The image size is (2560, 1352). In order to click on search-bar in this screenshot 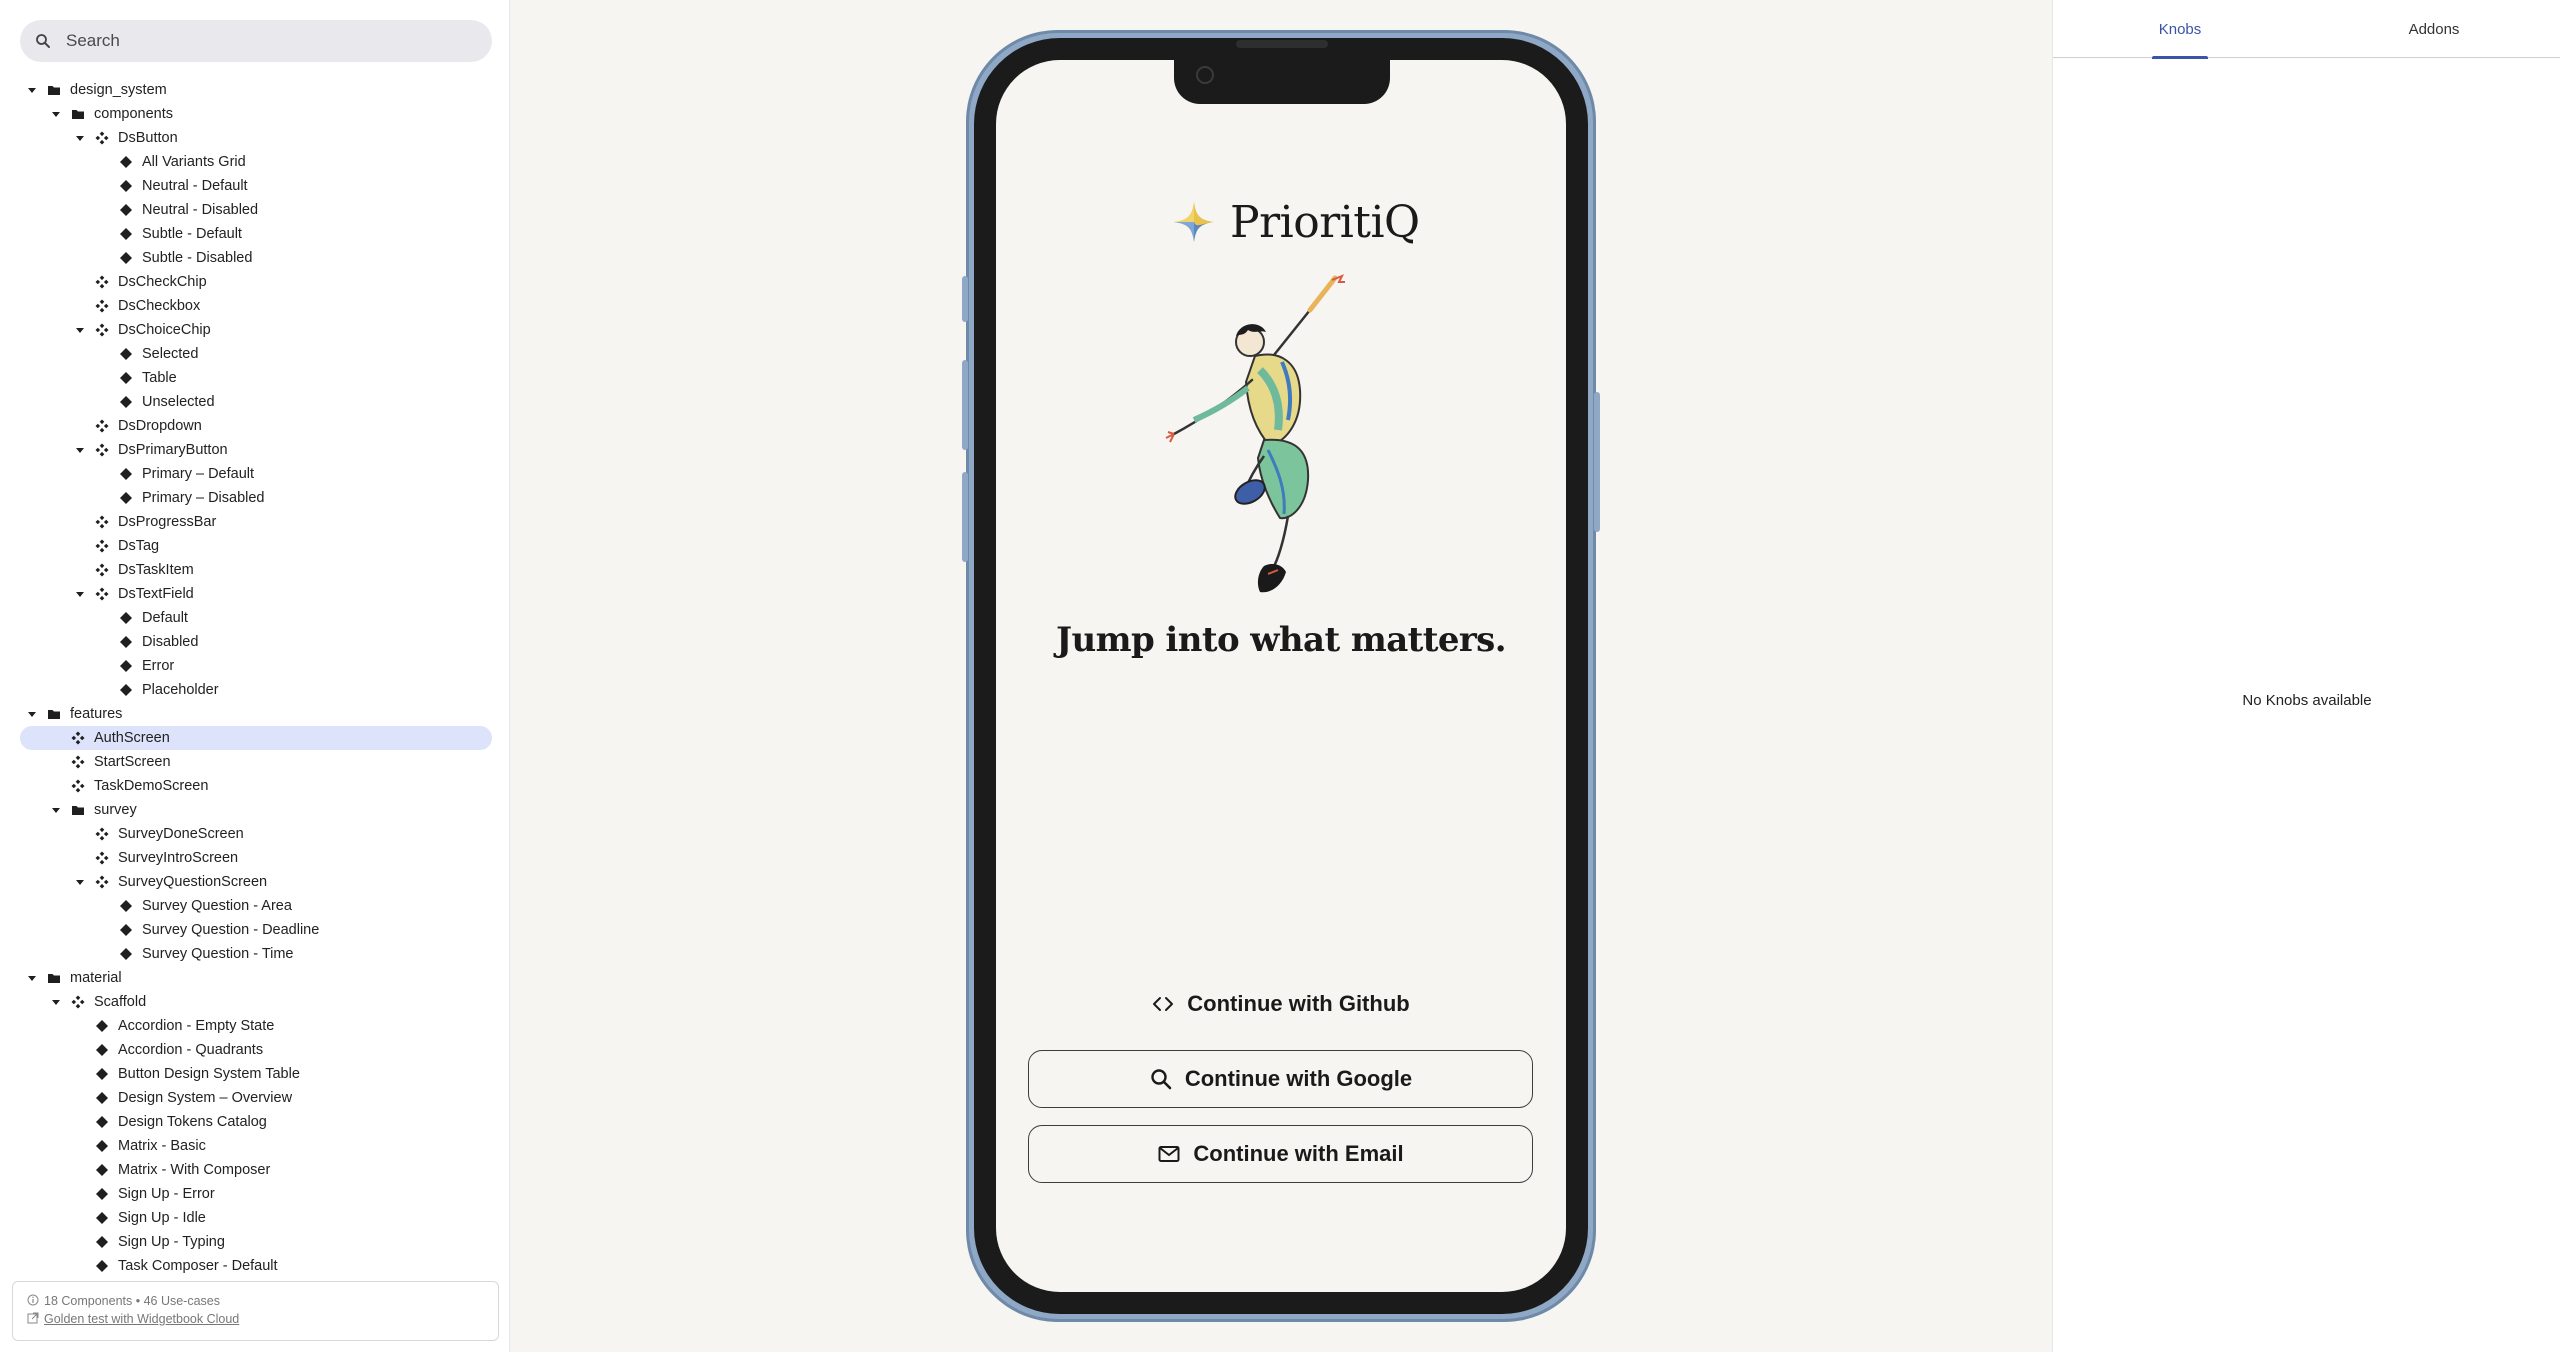, I will do `click(256, 41)`.